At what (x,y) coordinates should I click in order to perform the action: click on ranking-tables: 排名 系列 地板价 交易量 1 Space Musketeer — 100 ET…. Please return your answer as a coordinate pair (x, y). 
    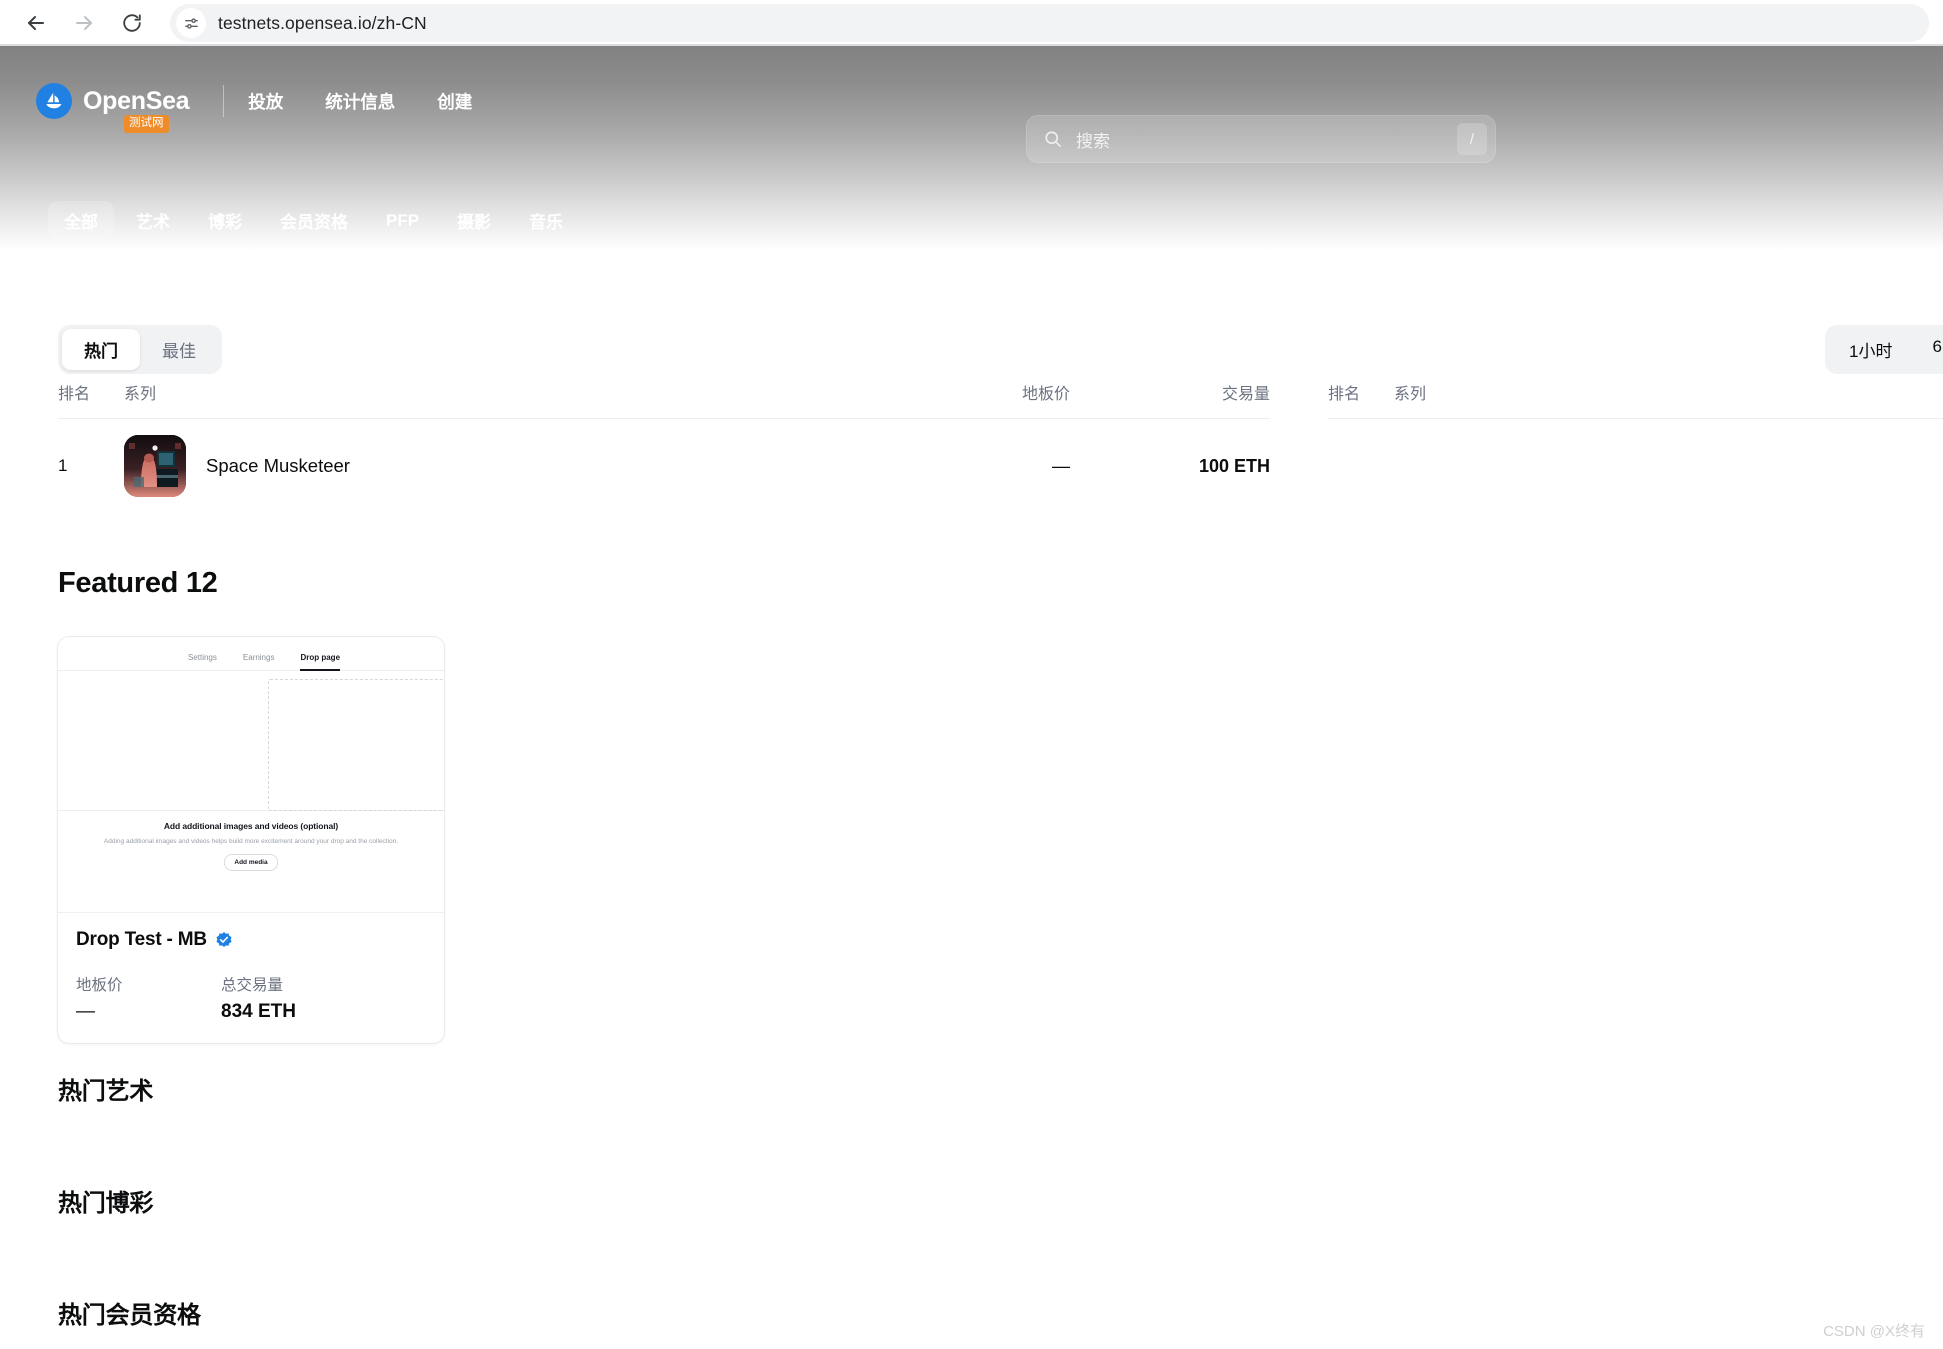
    Looking at the image, I should click on (971, 446).